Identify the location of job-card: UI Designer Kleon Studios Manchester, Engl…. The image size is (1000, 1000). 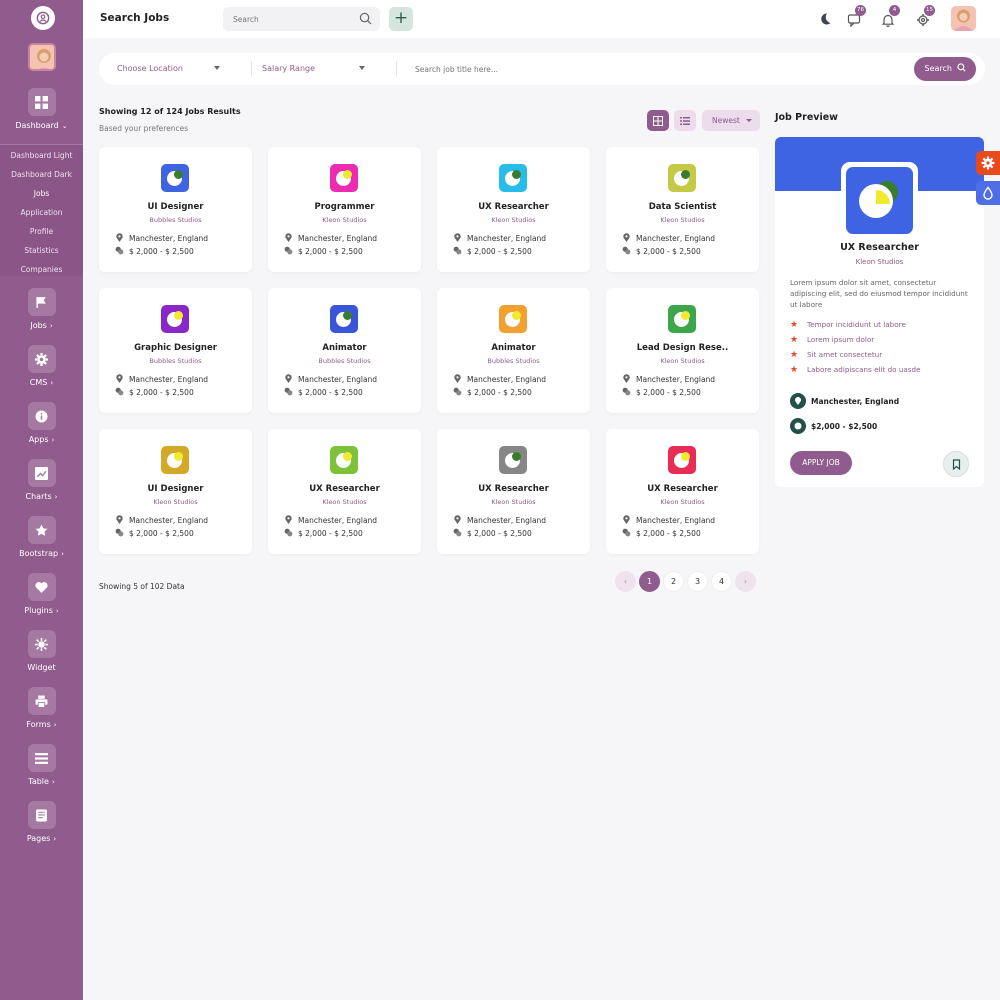
(175, 491).